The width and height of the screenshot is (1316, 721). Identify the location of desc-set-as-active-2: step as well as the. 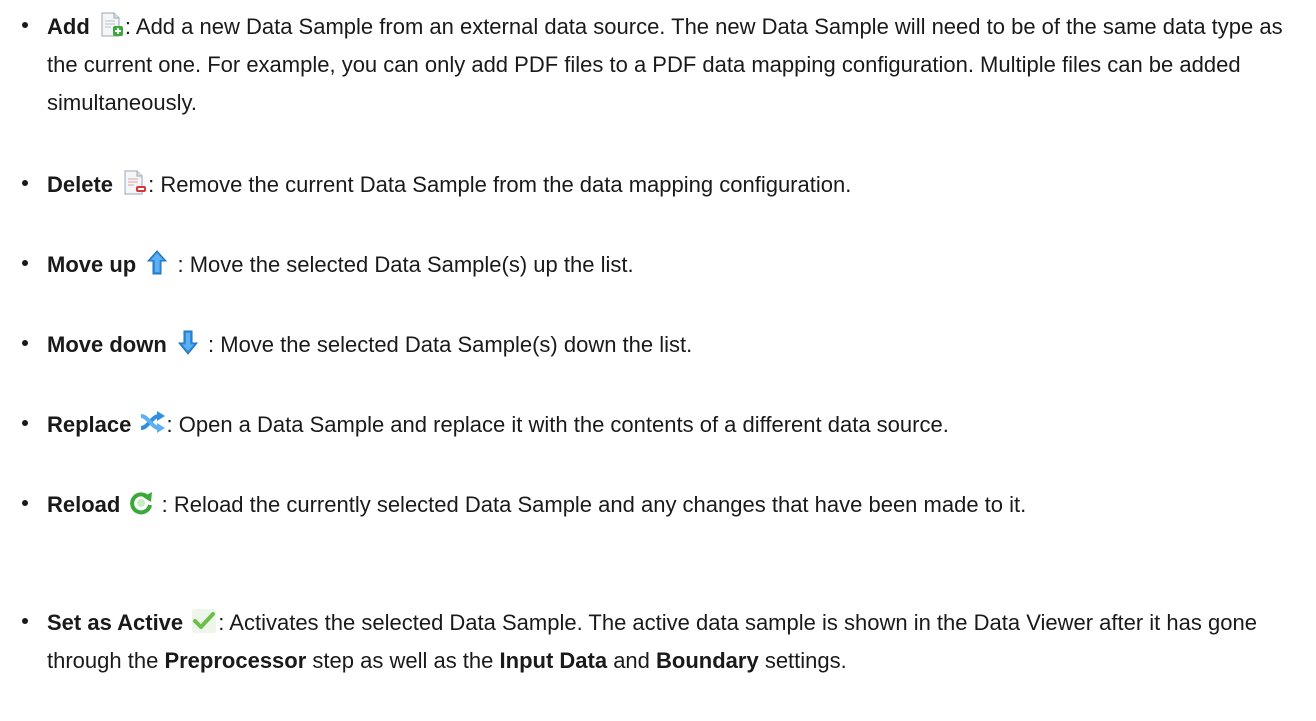
(403, 660).